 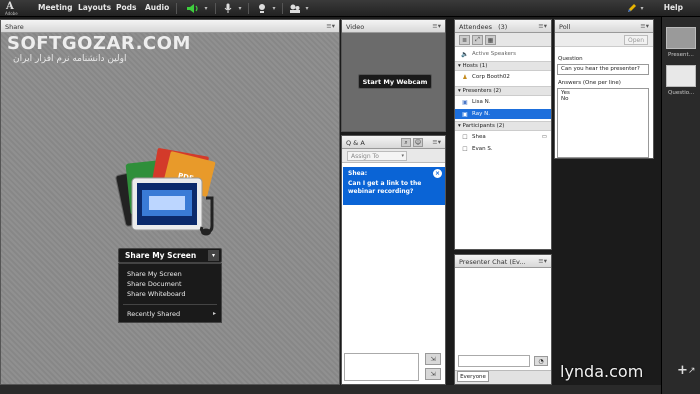 I want to click on menu-help: Help, so click(x=673, y=7).